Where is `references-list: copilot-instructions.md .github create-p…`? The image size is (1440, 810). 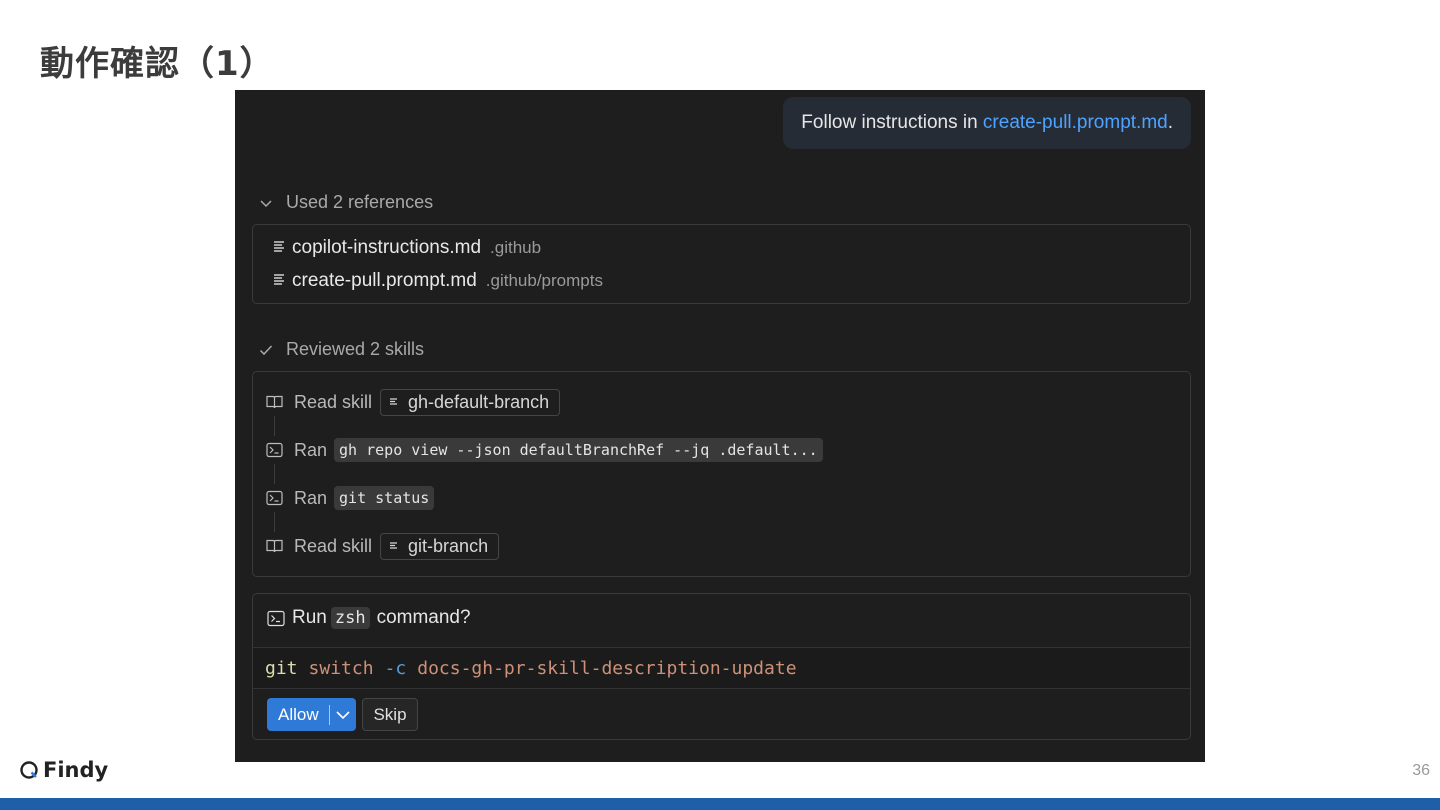 references-list: copilot-instructions.md .github create-p… is located at coordinates (721, 264).